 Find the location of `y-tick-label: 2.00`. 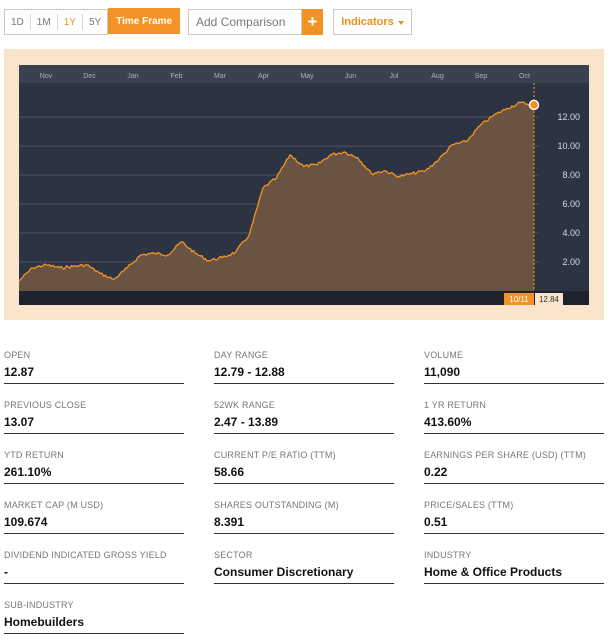

y-tick-label: 2.00 is located at coordinates (571, 262).